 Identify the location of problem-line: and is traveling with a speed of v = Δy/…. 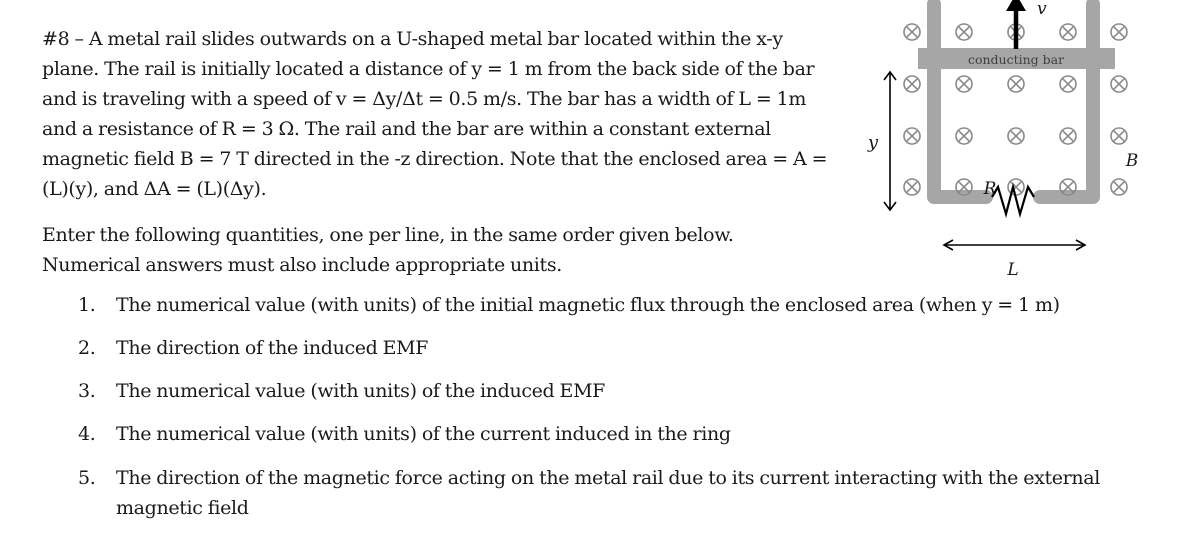
(424, 99).